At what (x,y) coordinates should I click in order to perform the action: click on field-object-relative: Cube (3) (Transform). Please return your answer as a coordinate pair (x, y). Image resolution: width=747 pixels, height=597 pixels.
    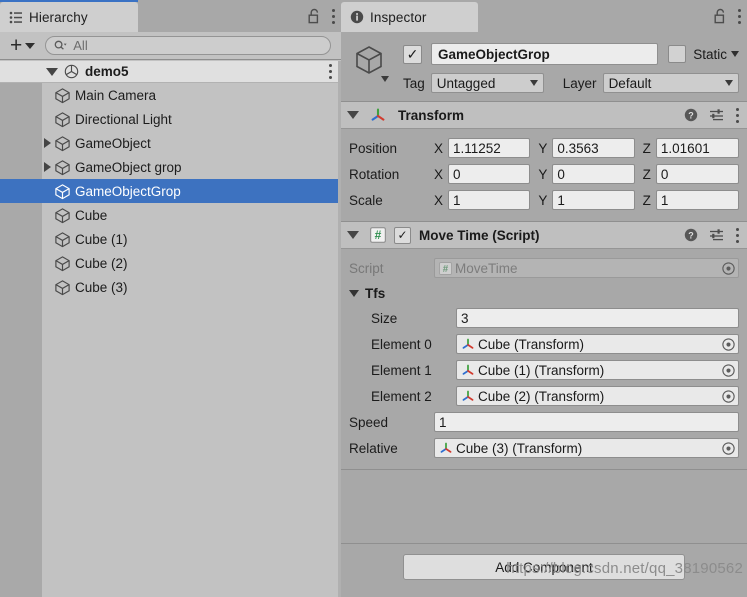
    Looking at the image, I should click on (586, 448).